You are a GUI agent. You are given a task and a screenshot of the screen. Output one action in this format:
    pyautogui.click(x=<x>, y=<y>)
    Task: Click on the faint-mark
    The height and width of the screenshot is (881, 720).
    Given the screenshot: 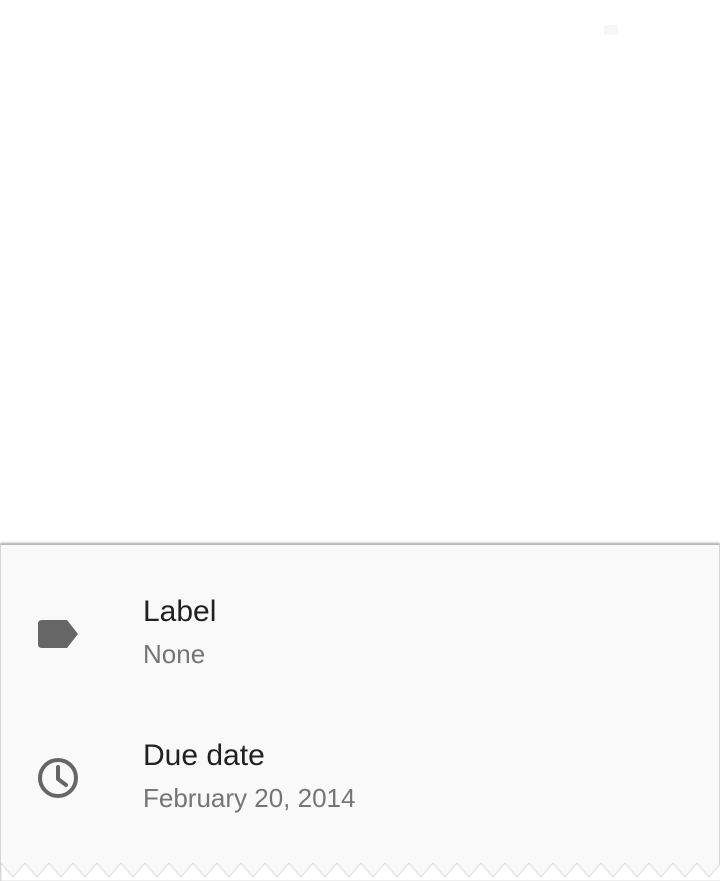 What is the action you would take?
    pyautogui.click(x=611, y=30)
    